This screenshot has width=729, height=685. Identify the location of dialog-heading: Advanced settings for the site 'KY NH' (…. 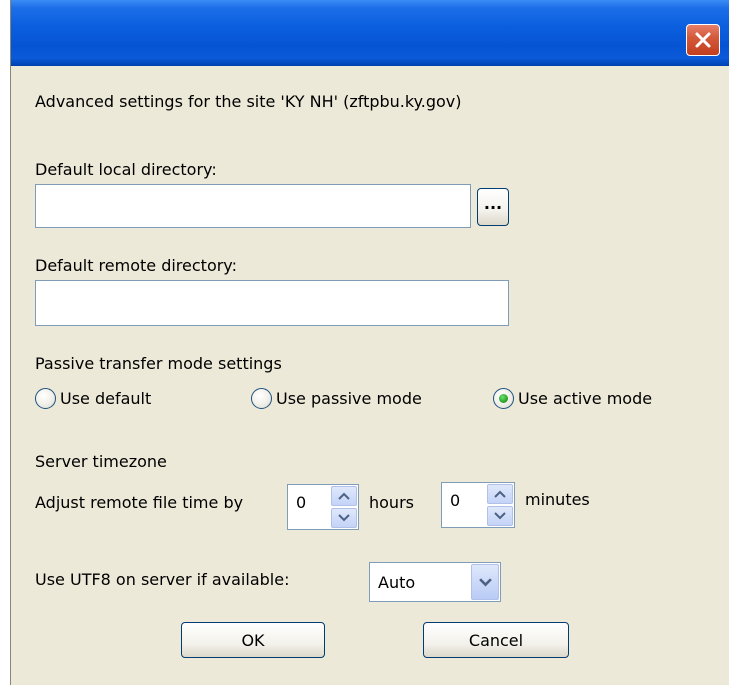
(248, 101).